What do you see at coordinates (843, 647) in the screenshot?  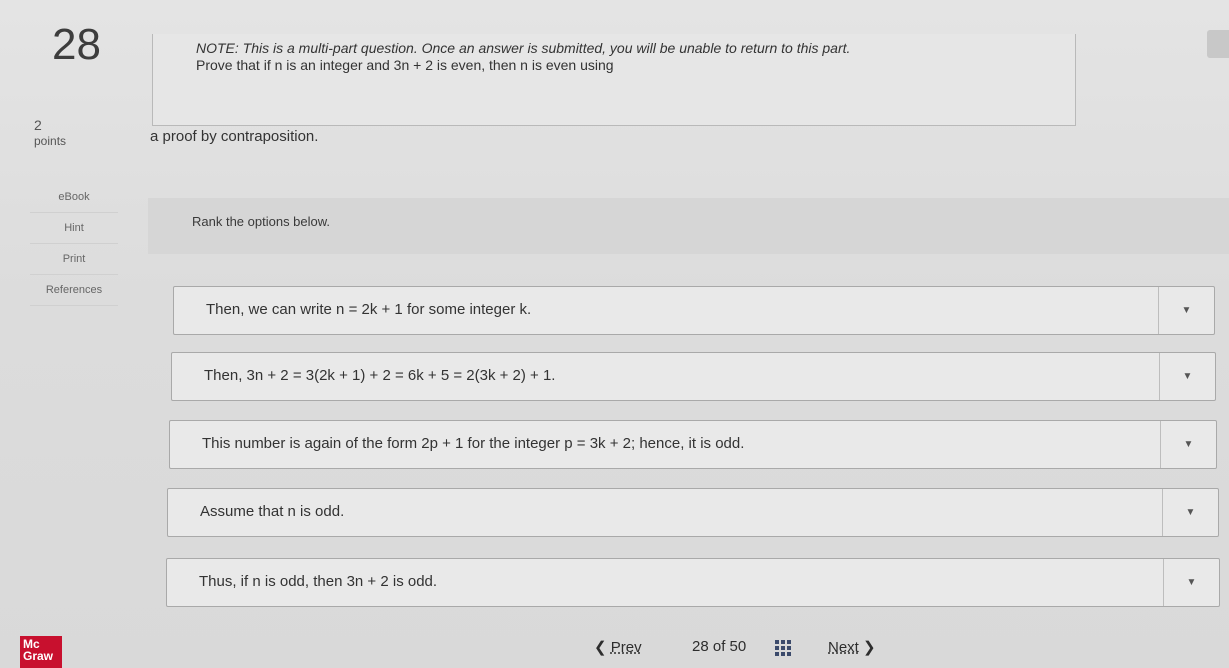 I see `next-label: Next` at bounding box center [843, 647].